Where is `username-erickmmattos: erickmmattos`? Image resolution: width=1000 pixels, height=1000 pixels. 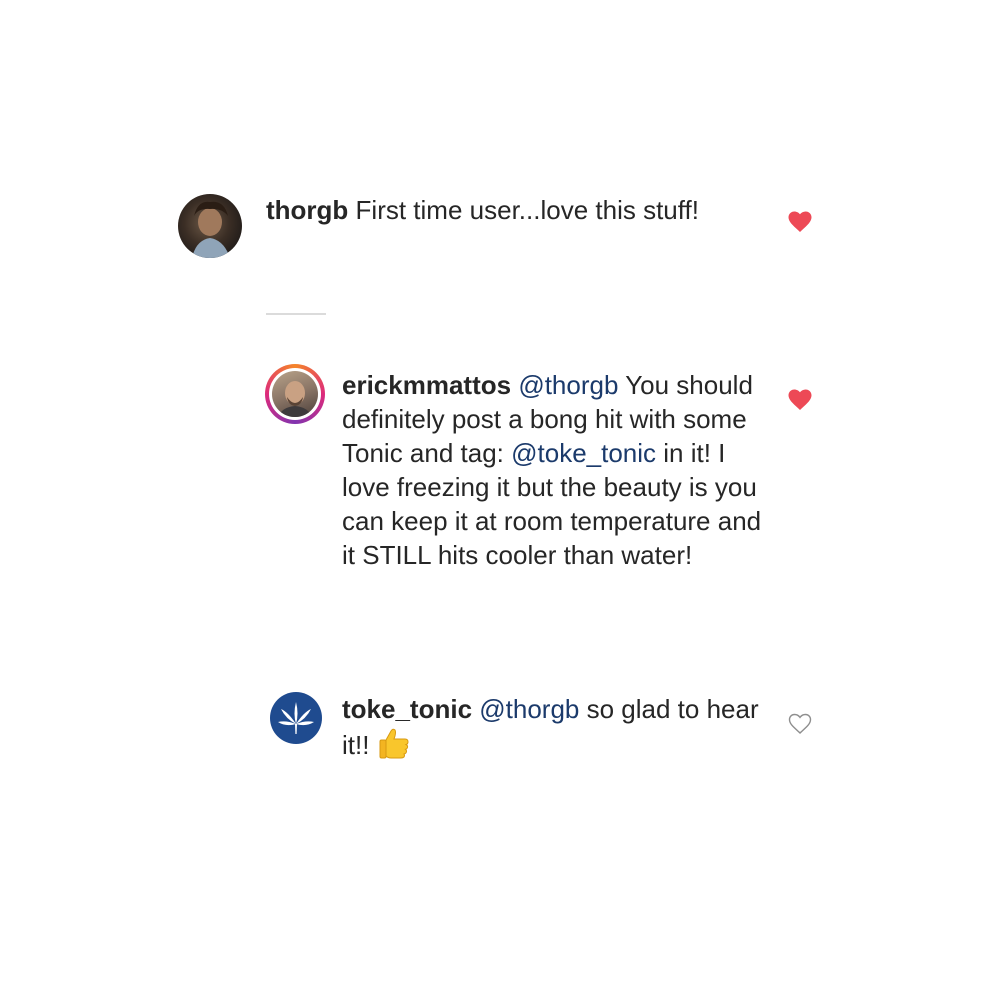
username-erickmmattos: erickmmattos is located at coordinates (426, 385).